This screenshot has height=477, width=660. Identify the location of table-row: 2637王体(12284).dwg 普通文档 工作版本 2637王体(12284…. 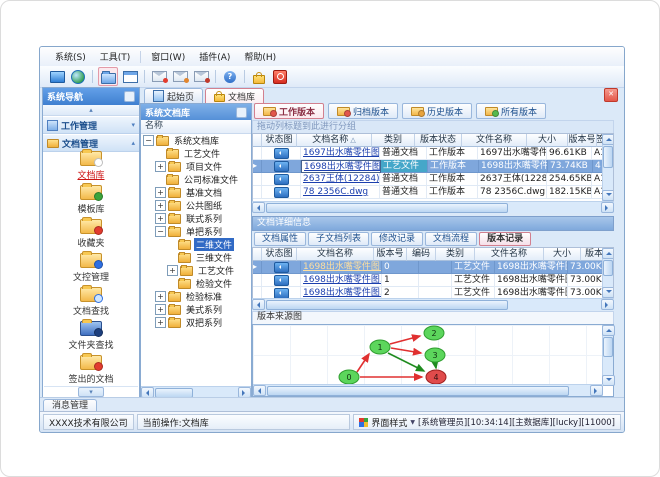
(433, 179).